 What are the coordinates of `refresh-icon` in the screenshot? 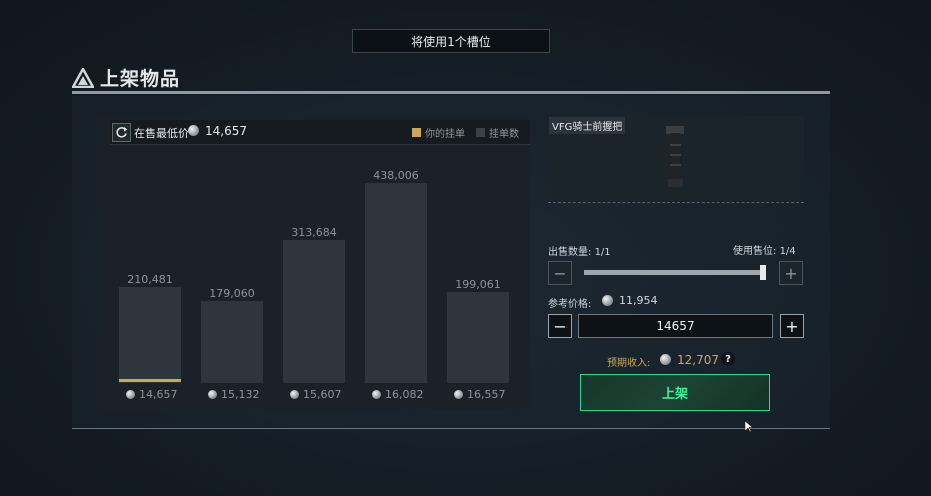 It's located at (122, 132).